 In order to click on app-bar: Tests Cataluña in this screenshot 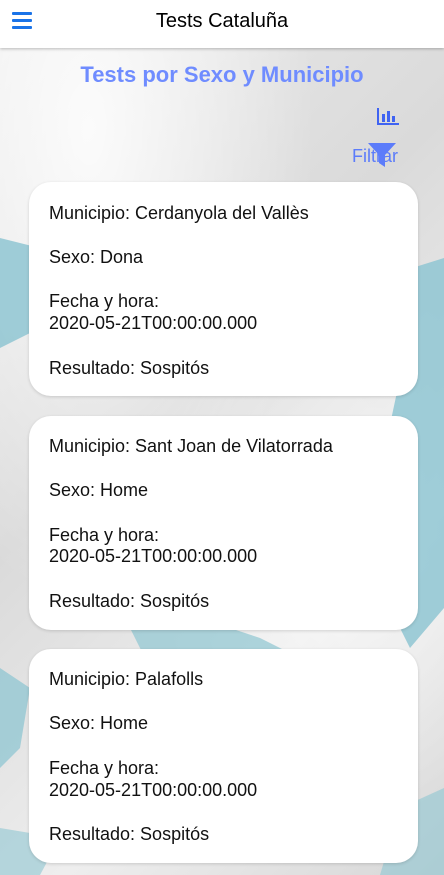, I will do `click(222, 24)`.